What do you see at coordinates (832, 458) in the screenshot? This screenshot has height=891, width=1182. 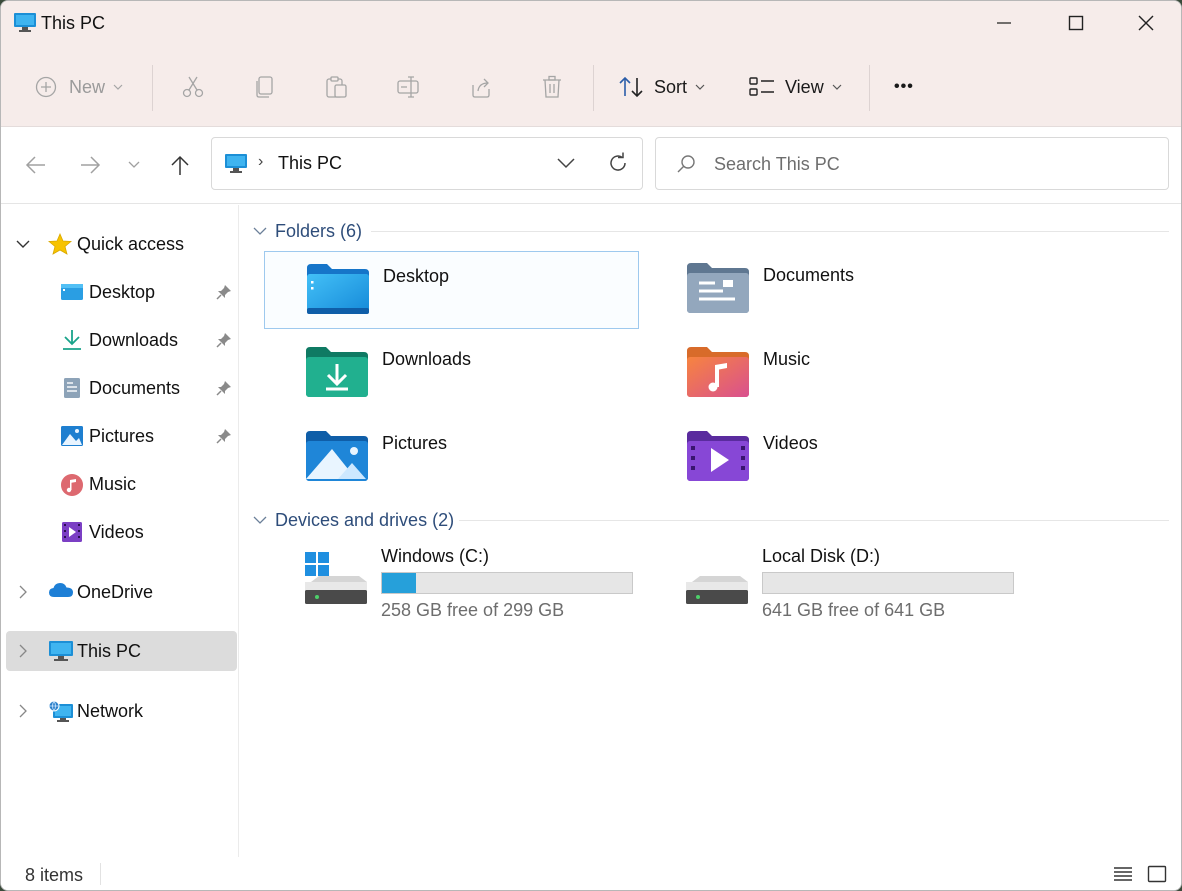 I see `folder-tile-videos: Videos` at bounding box center [832, 458].